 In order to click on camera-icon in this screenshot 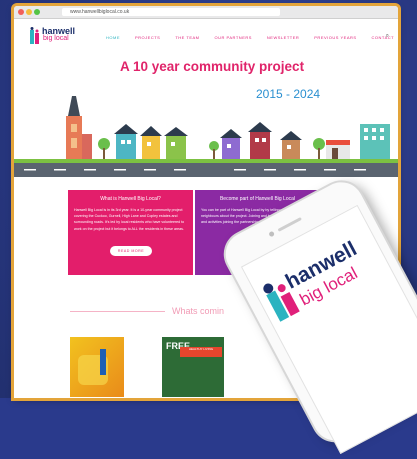, I will do `click(272, 234)`.